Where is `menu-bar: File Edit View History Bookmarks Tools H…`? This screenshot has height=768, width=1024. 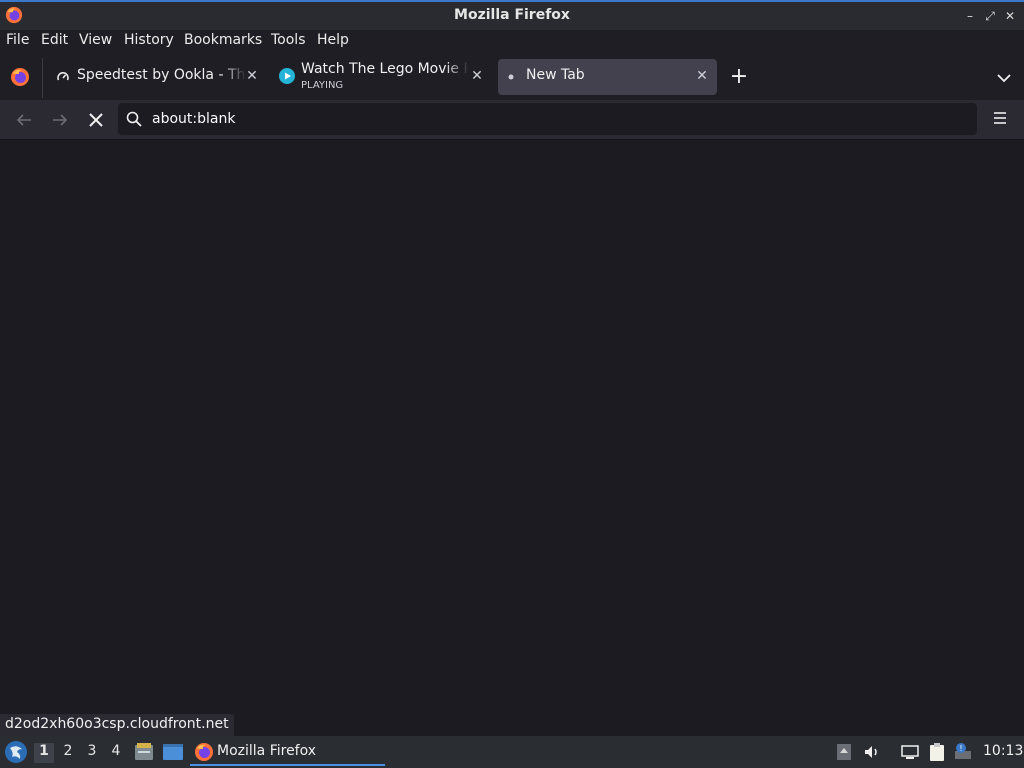
menu-bar: File Edit View History Bookmarks Tools H… is located at coordinates (512, 41).